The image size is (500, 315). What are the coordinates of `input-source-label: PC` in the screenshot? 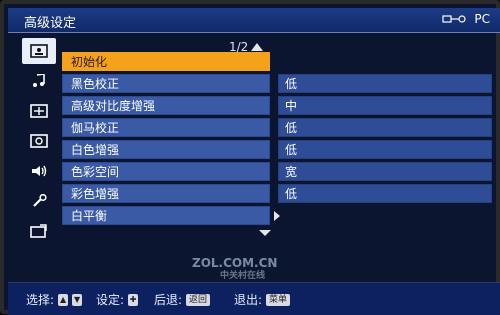 It's located at (482, 19).